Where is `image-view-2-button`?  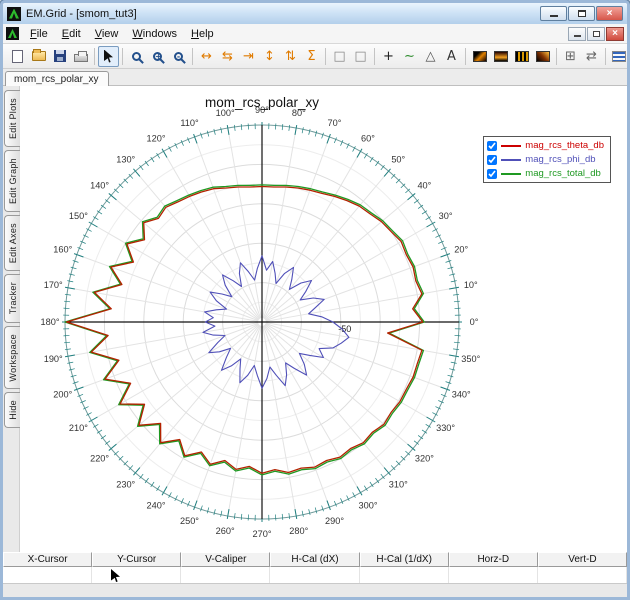
image-view-2-button is located at coordinates (500, 56).